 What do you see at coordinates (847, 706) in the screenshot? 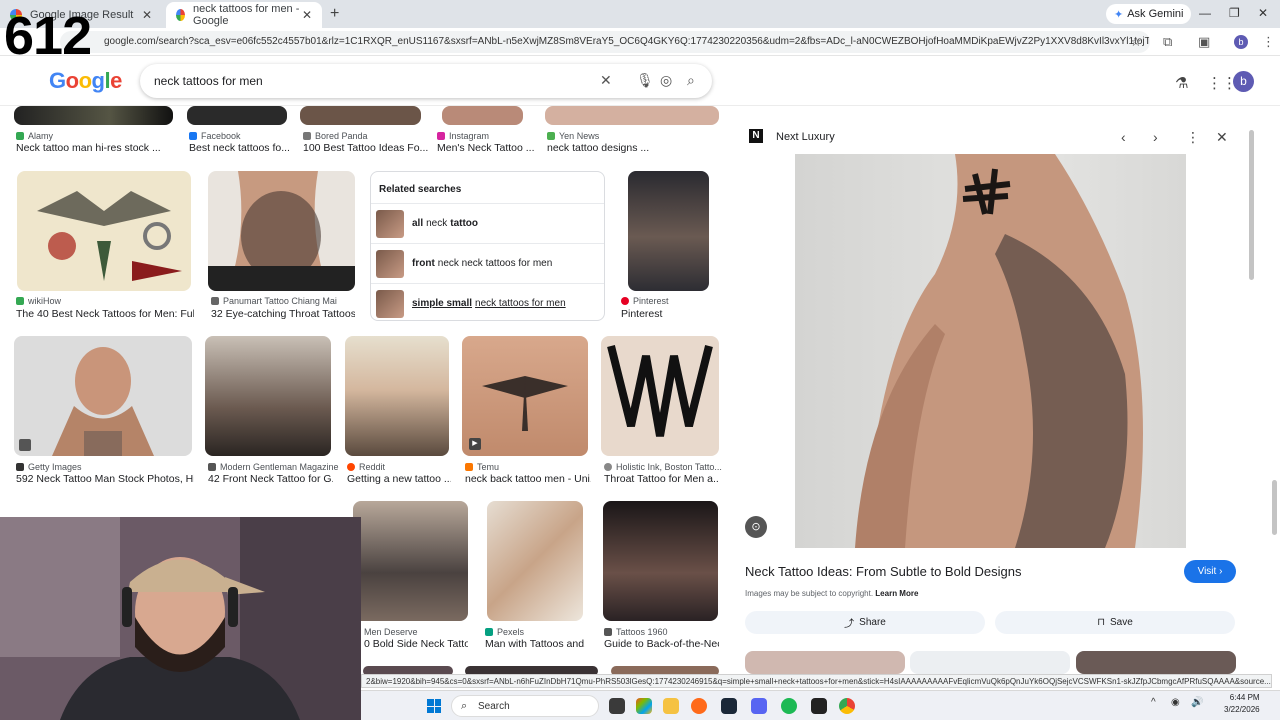
I see `chrome-icon` at bounding box center [847, 706].